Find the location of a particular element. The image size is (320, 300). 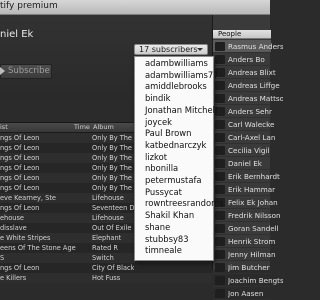

column-time: Time is located at coordinates (82, 127).